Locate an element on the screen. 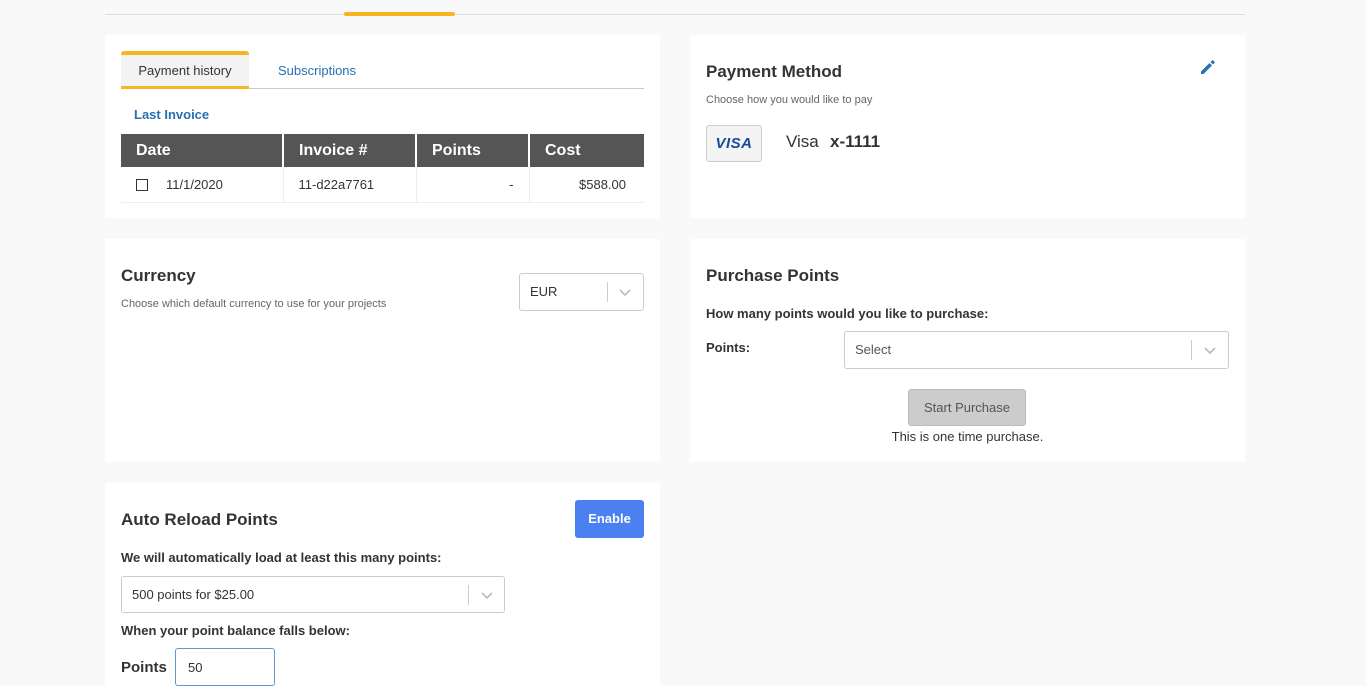 Image resolution: width=1366 pixels, height=686 pixels. visa-card-icon: VISA is located at coordinates (734, 143).